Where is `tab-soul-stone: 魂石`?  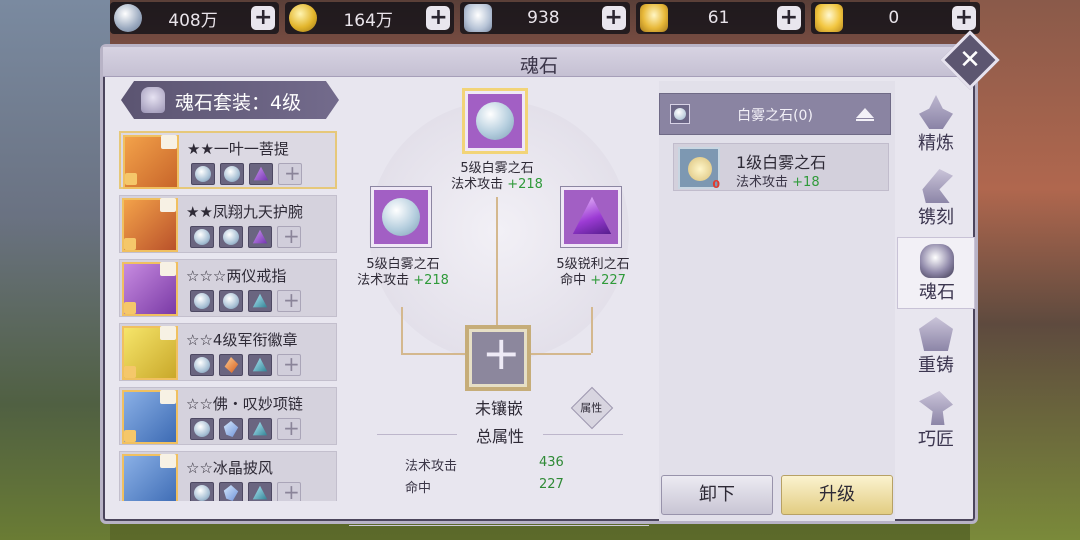 tab-soul-stone: 魂石 is located at coordinates (936, 273).